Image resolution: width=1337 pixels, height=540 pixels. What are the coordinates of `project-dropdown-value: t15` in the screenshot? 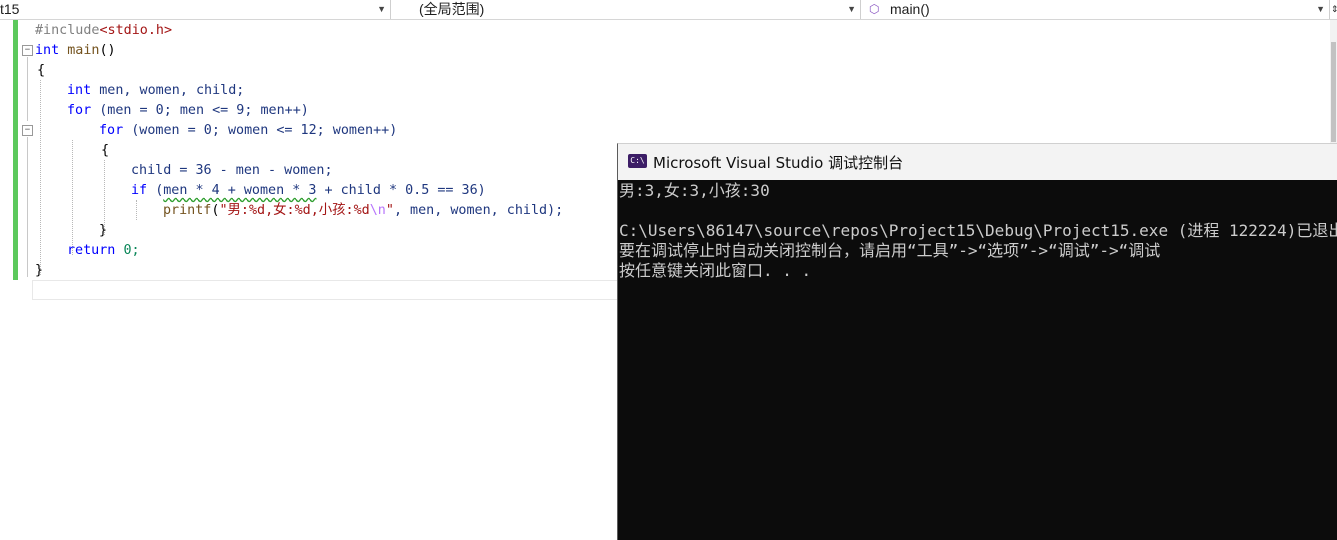 It's located at (10, 9).